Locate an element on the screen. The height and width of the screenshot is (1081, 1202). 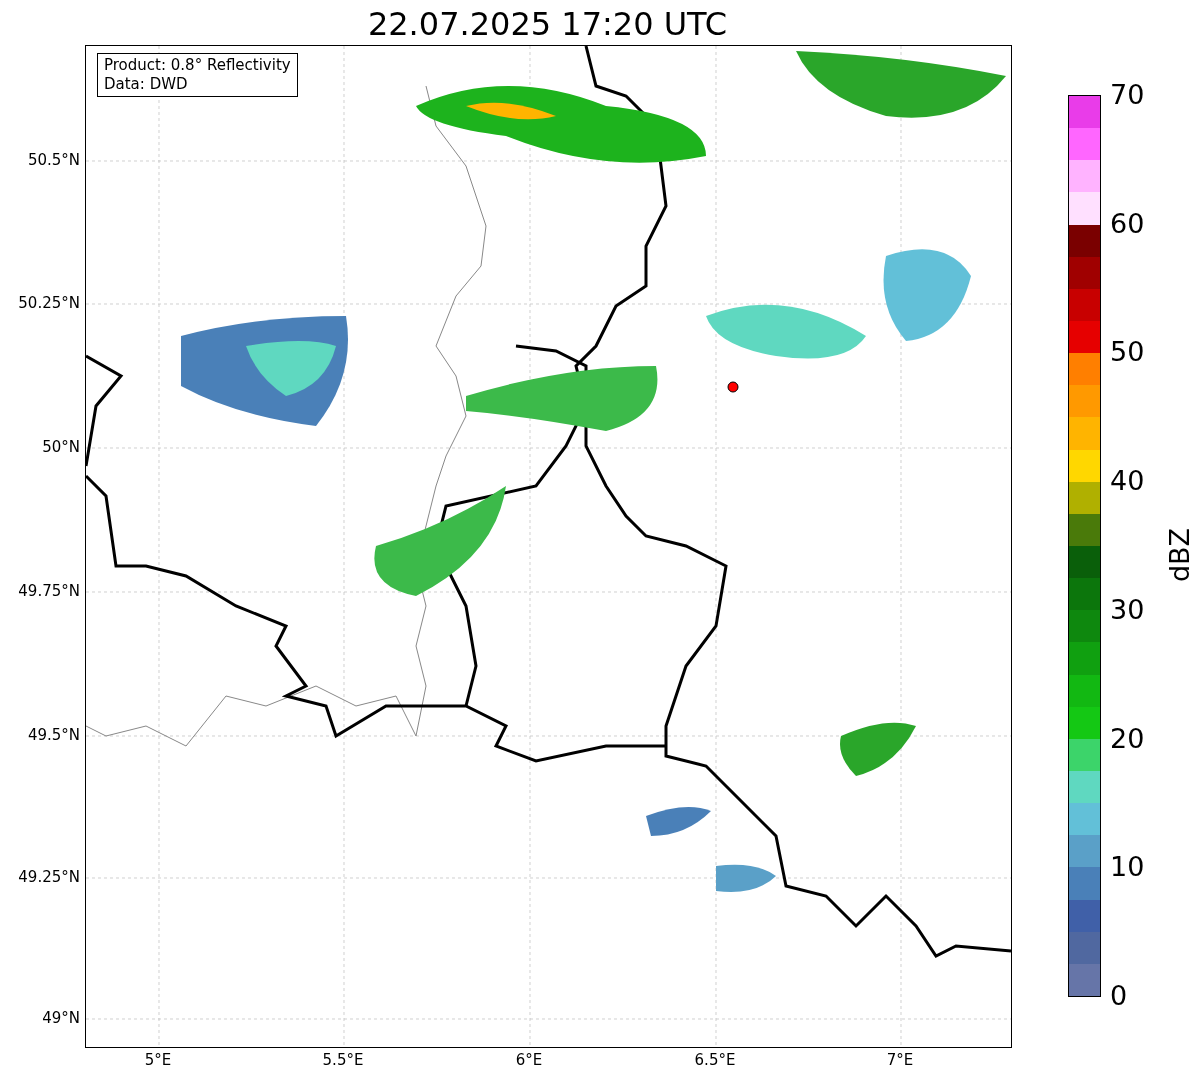
chart-title: 22.07.2025 17:20 UTC is located at coordinates (547, 24).